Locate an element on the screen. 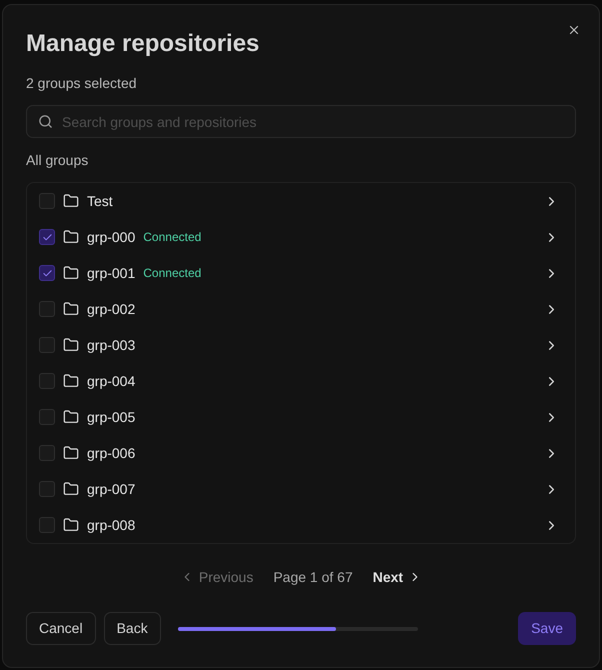 This screenshot has height=670, width=602. group-name: grp-004 is located at coordinates (111, 381).